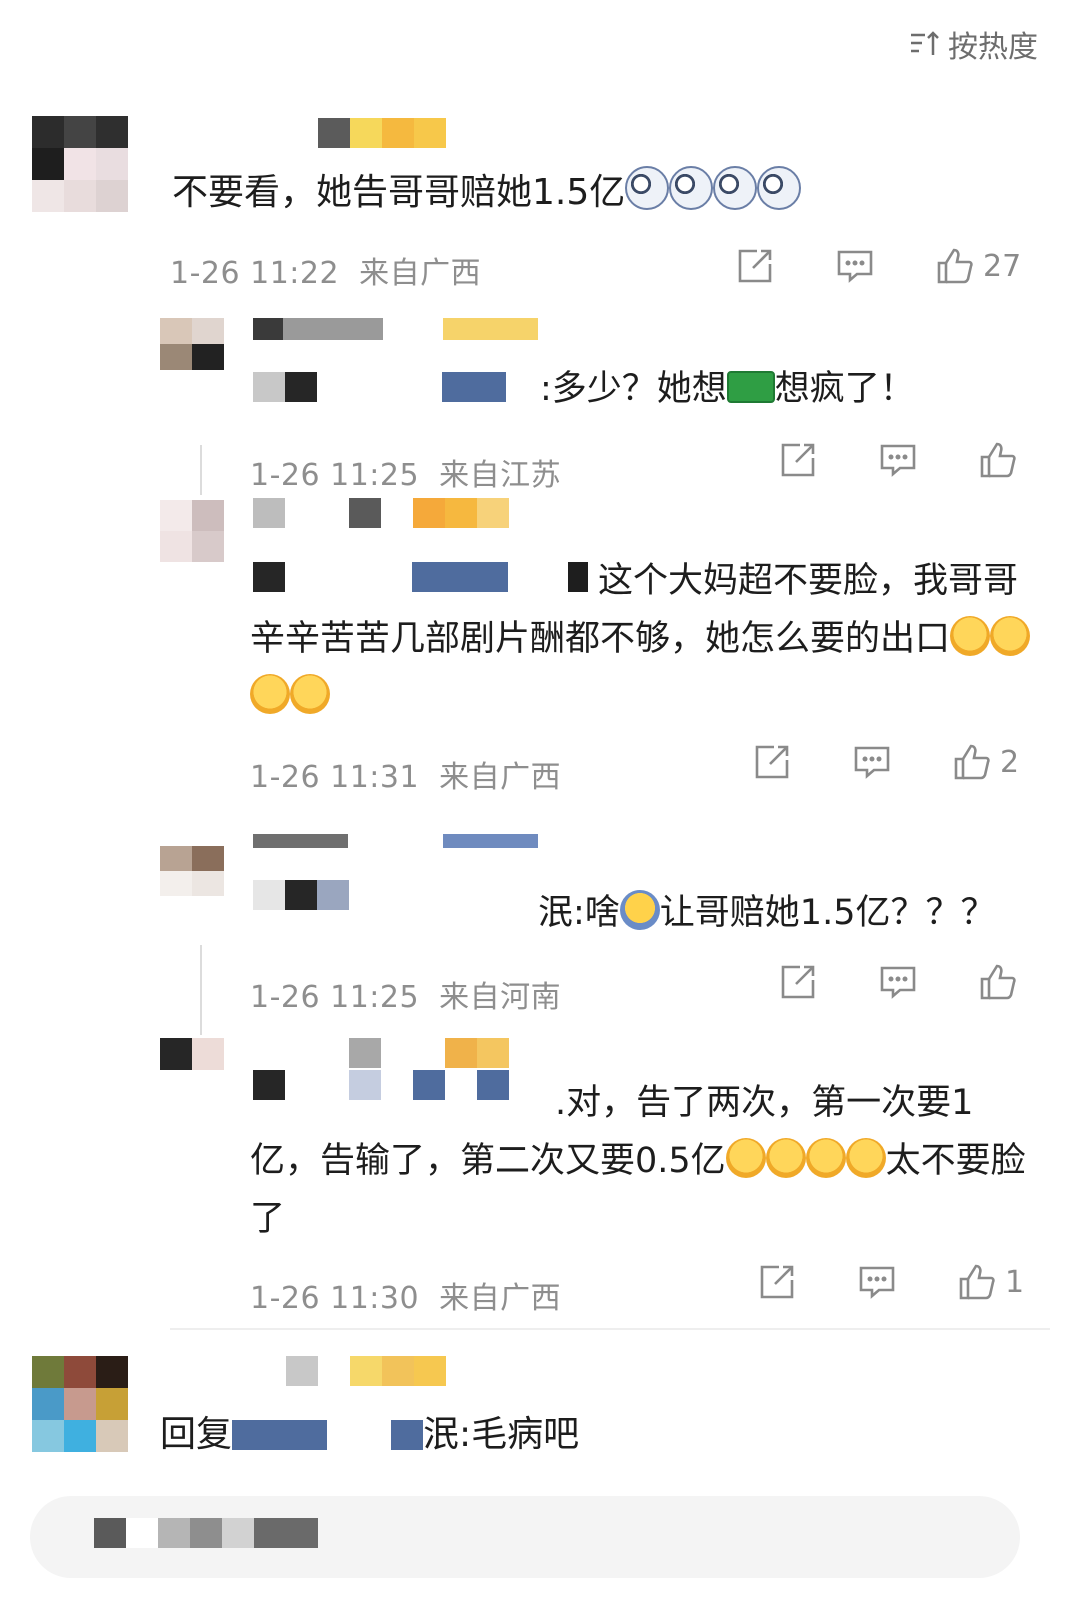 The image size is (1080, 1599). I want to click on reply-meta: 1-26 11:31 来自广西, so click(405, 774).